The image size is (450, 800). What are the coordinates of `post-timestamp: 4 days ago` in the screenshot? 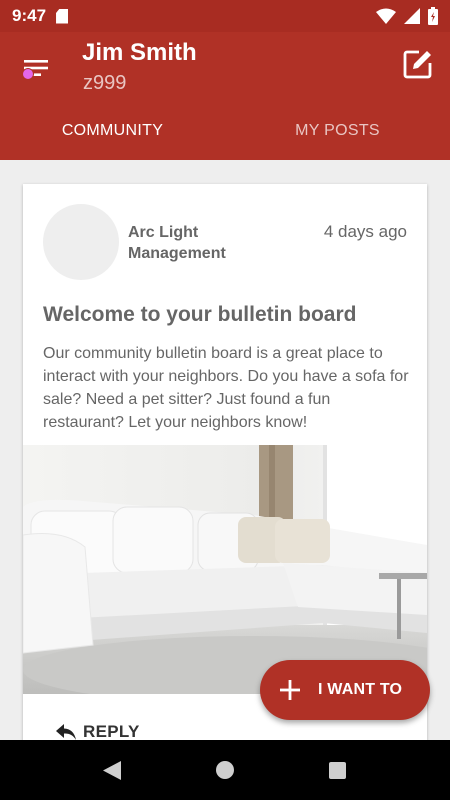 It's located at (365, 231).